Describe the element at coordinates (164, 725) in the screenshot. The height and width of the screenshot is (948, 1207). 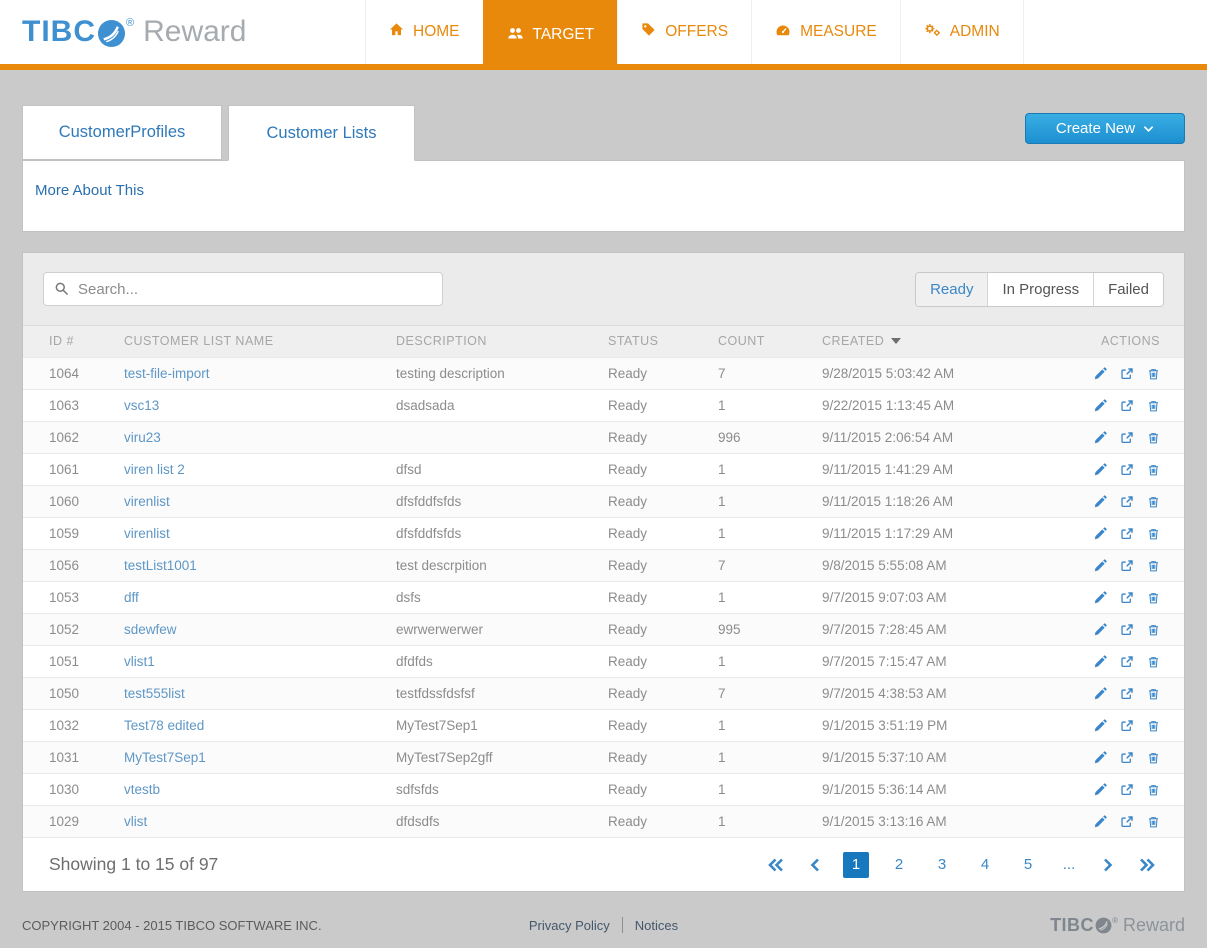
I see `customer-list-name-link: Test78 edited` at that location.